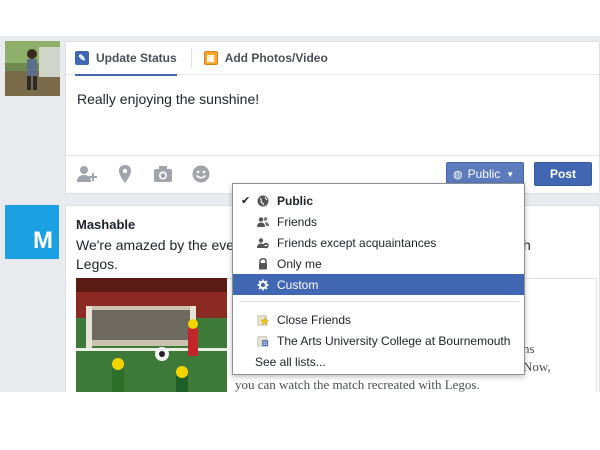  I want to click on checkmark-icon: ✔, so click(246, 201).